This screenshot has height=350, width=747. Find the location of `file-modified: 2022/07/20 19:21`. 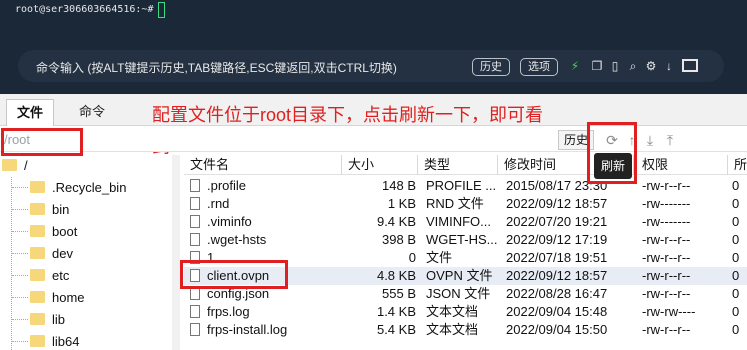

file-modified: 2022/07/20 19:21 is located at coordinates (557, 221).